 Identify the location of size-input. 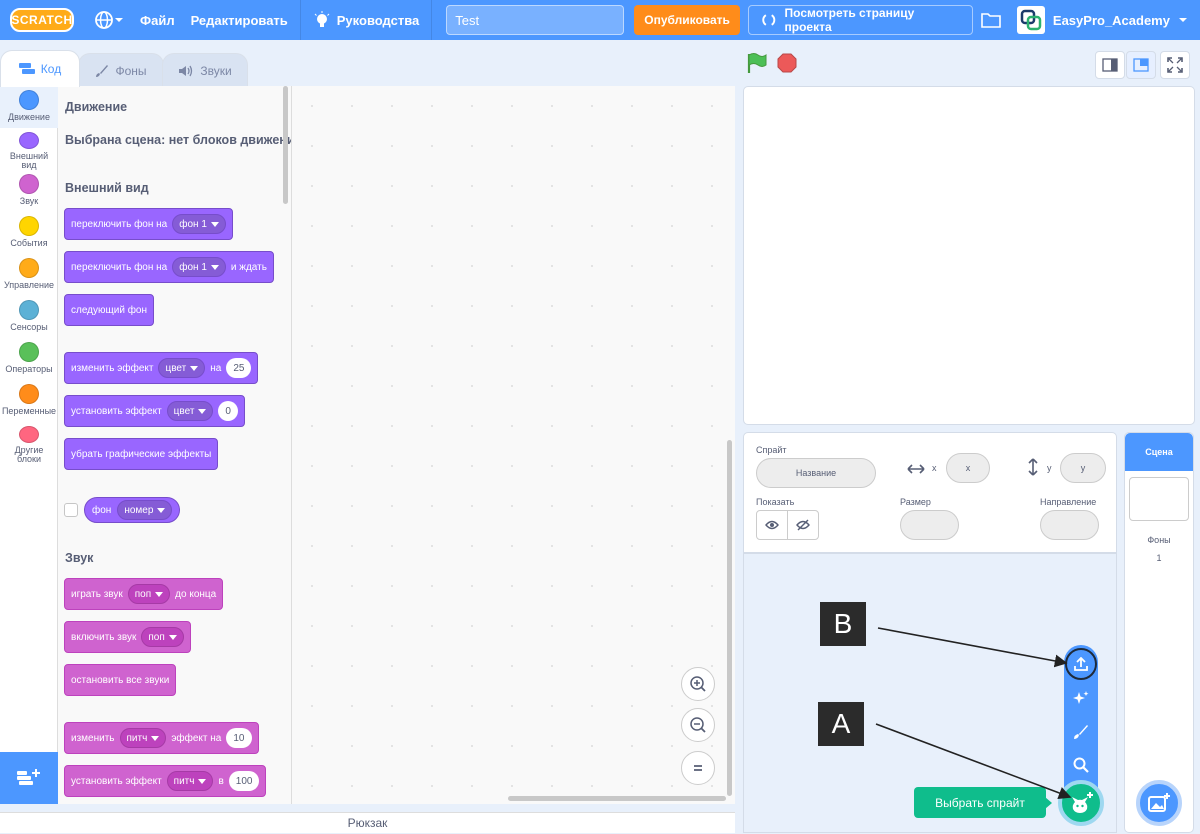
(929, 525).